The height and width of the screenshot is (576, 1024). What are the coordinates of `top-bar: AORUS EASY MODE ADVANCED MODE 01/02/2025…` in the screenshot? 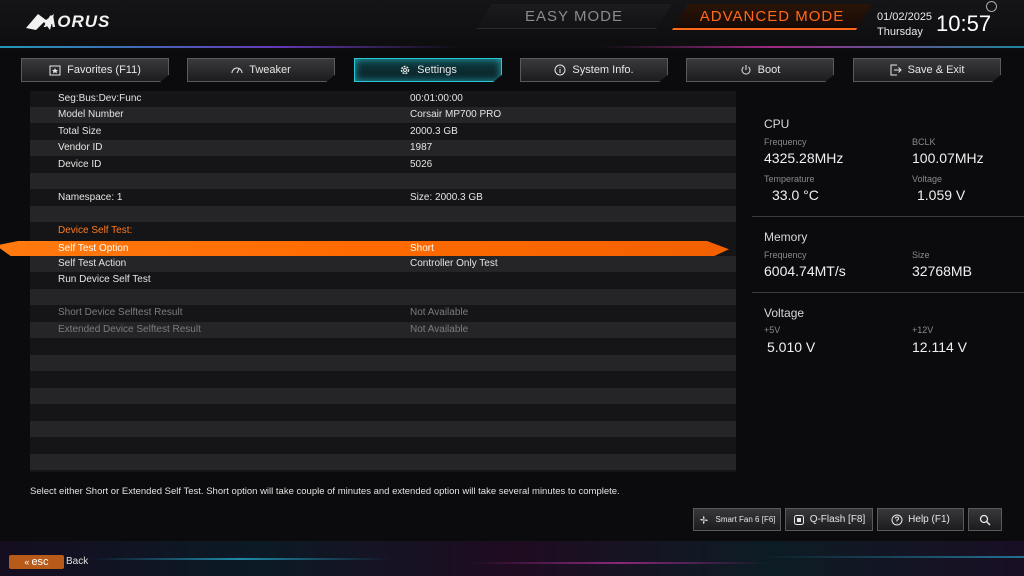 It's located at (512, 25).